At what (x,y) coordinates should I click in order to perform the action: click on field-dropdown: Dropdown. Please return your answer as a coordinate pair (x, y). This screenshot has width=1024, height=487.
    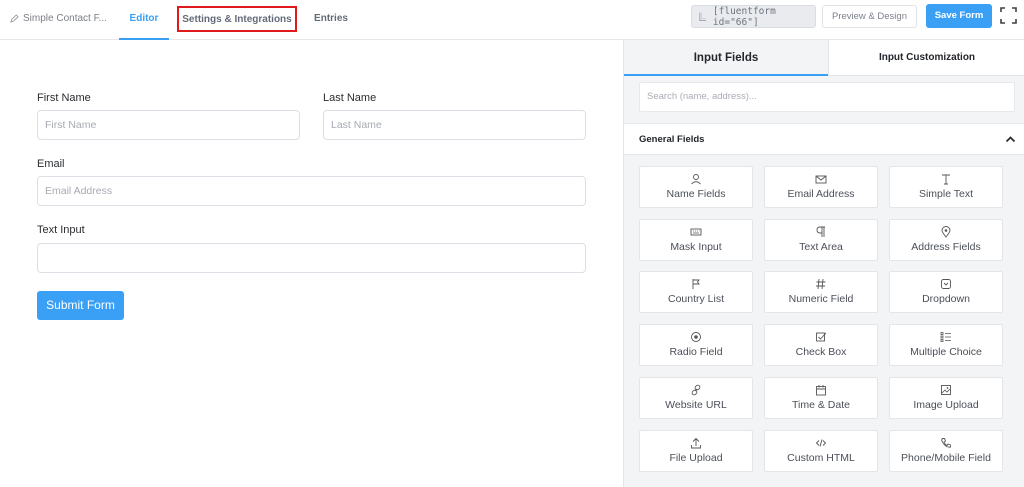
    Looking at the image, I should click on (946, 292).